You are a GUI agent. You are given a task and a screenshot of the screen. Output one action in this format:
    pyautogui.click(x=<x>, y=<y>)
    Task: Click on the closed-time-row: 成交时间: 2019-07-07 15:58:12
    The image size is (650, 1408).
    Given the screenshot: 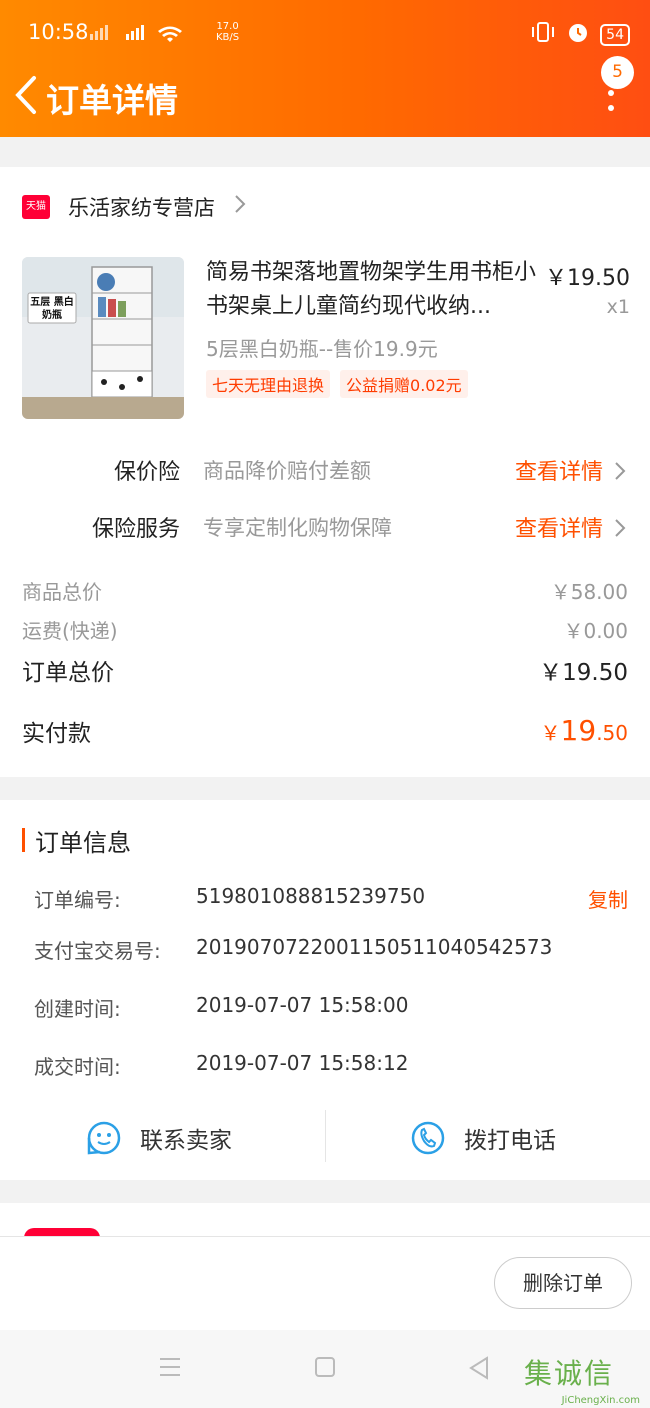 What is the action you would take?
    pyautogui.click(x=331, y=1066)
    